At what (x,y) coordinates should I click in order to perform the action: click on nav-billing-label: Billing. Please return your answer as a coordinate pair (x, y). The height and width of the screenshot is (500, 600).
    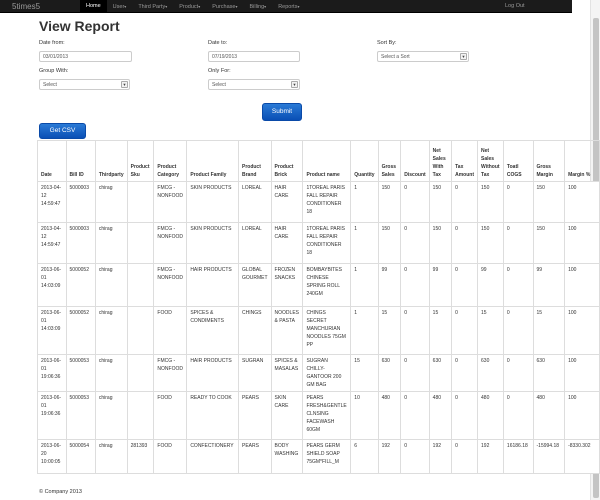
    Looking at the image, I should click on (257, 7).